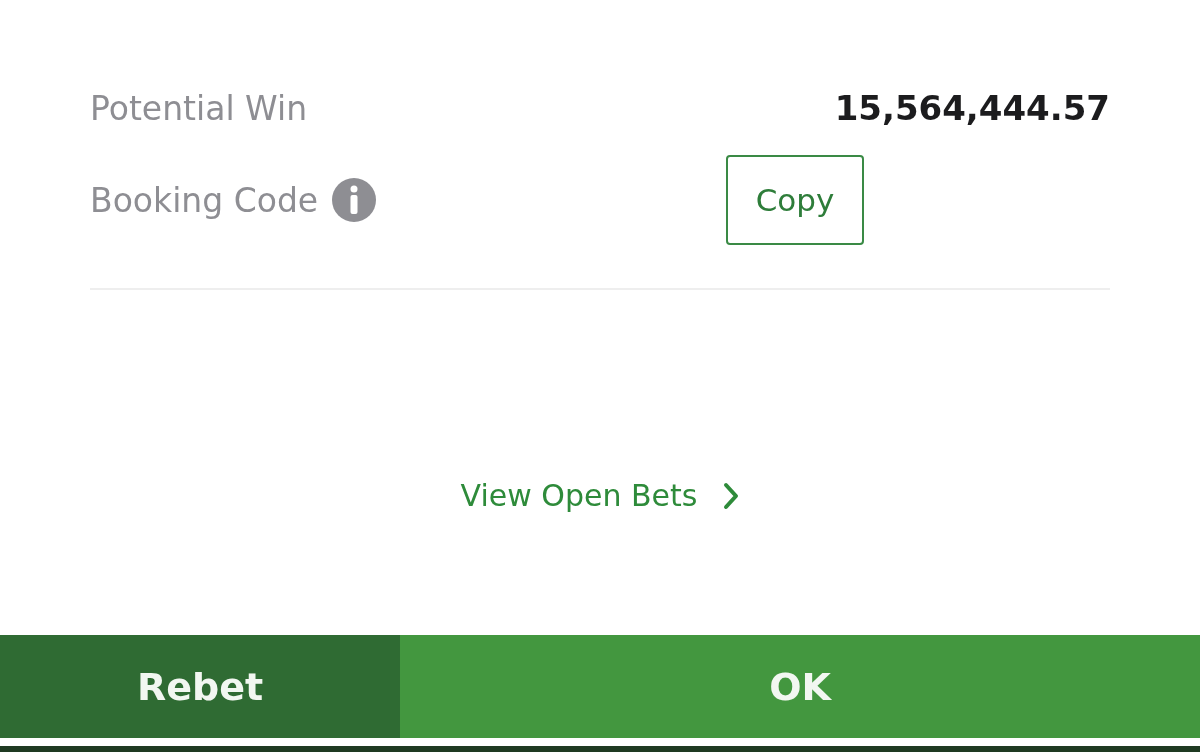  What do you see at coordinates (199, 108) in the screenshot?
I see `row-label: Potential Win` at bounding box center [199, 108].